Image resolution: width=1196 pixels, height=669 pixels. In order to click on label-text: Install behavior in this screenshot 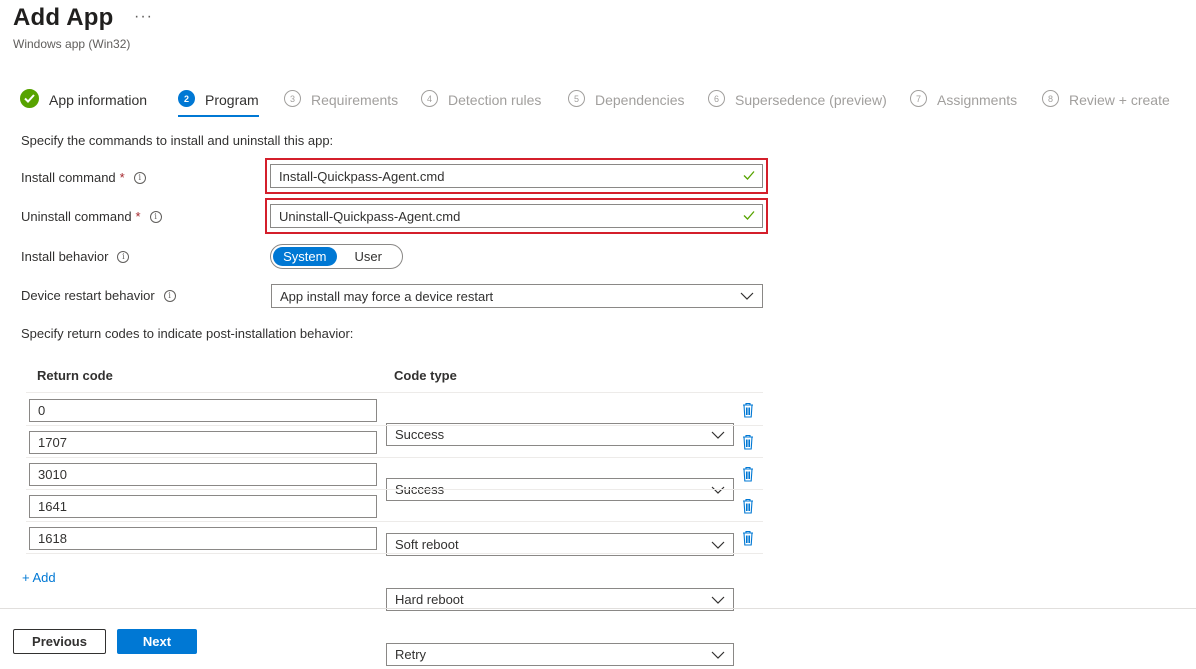, I will do `click(65, 256)`.